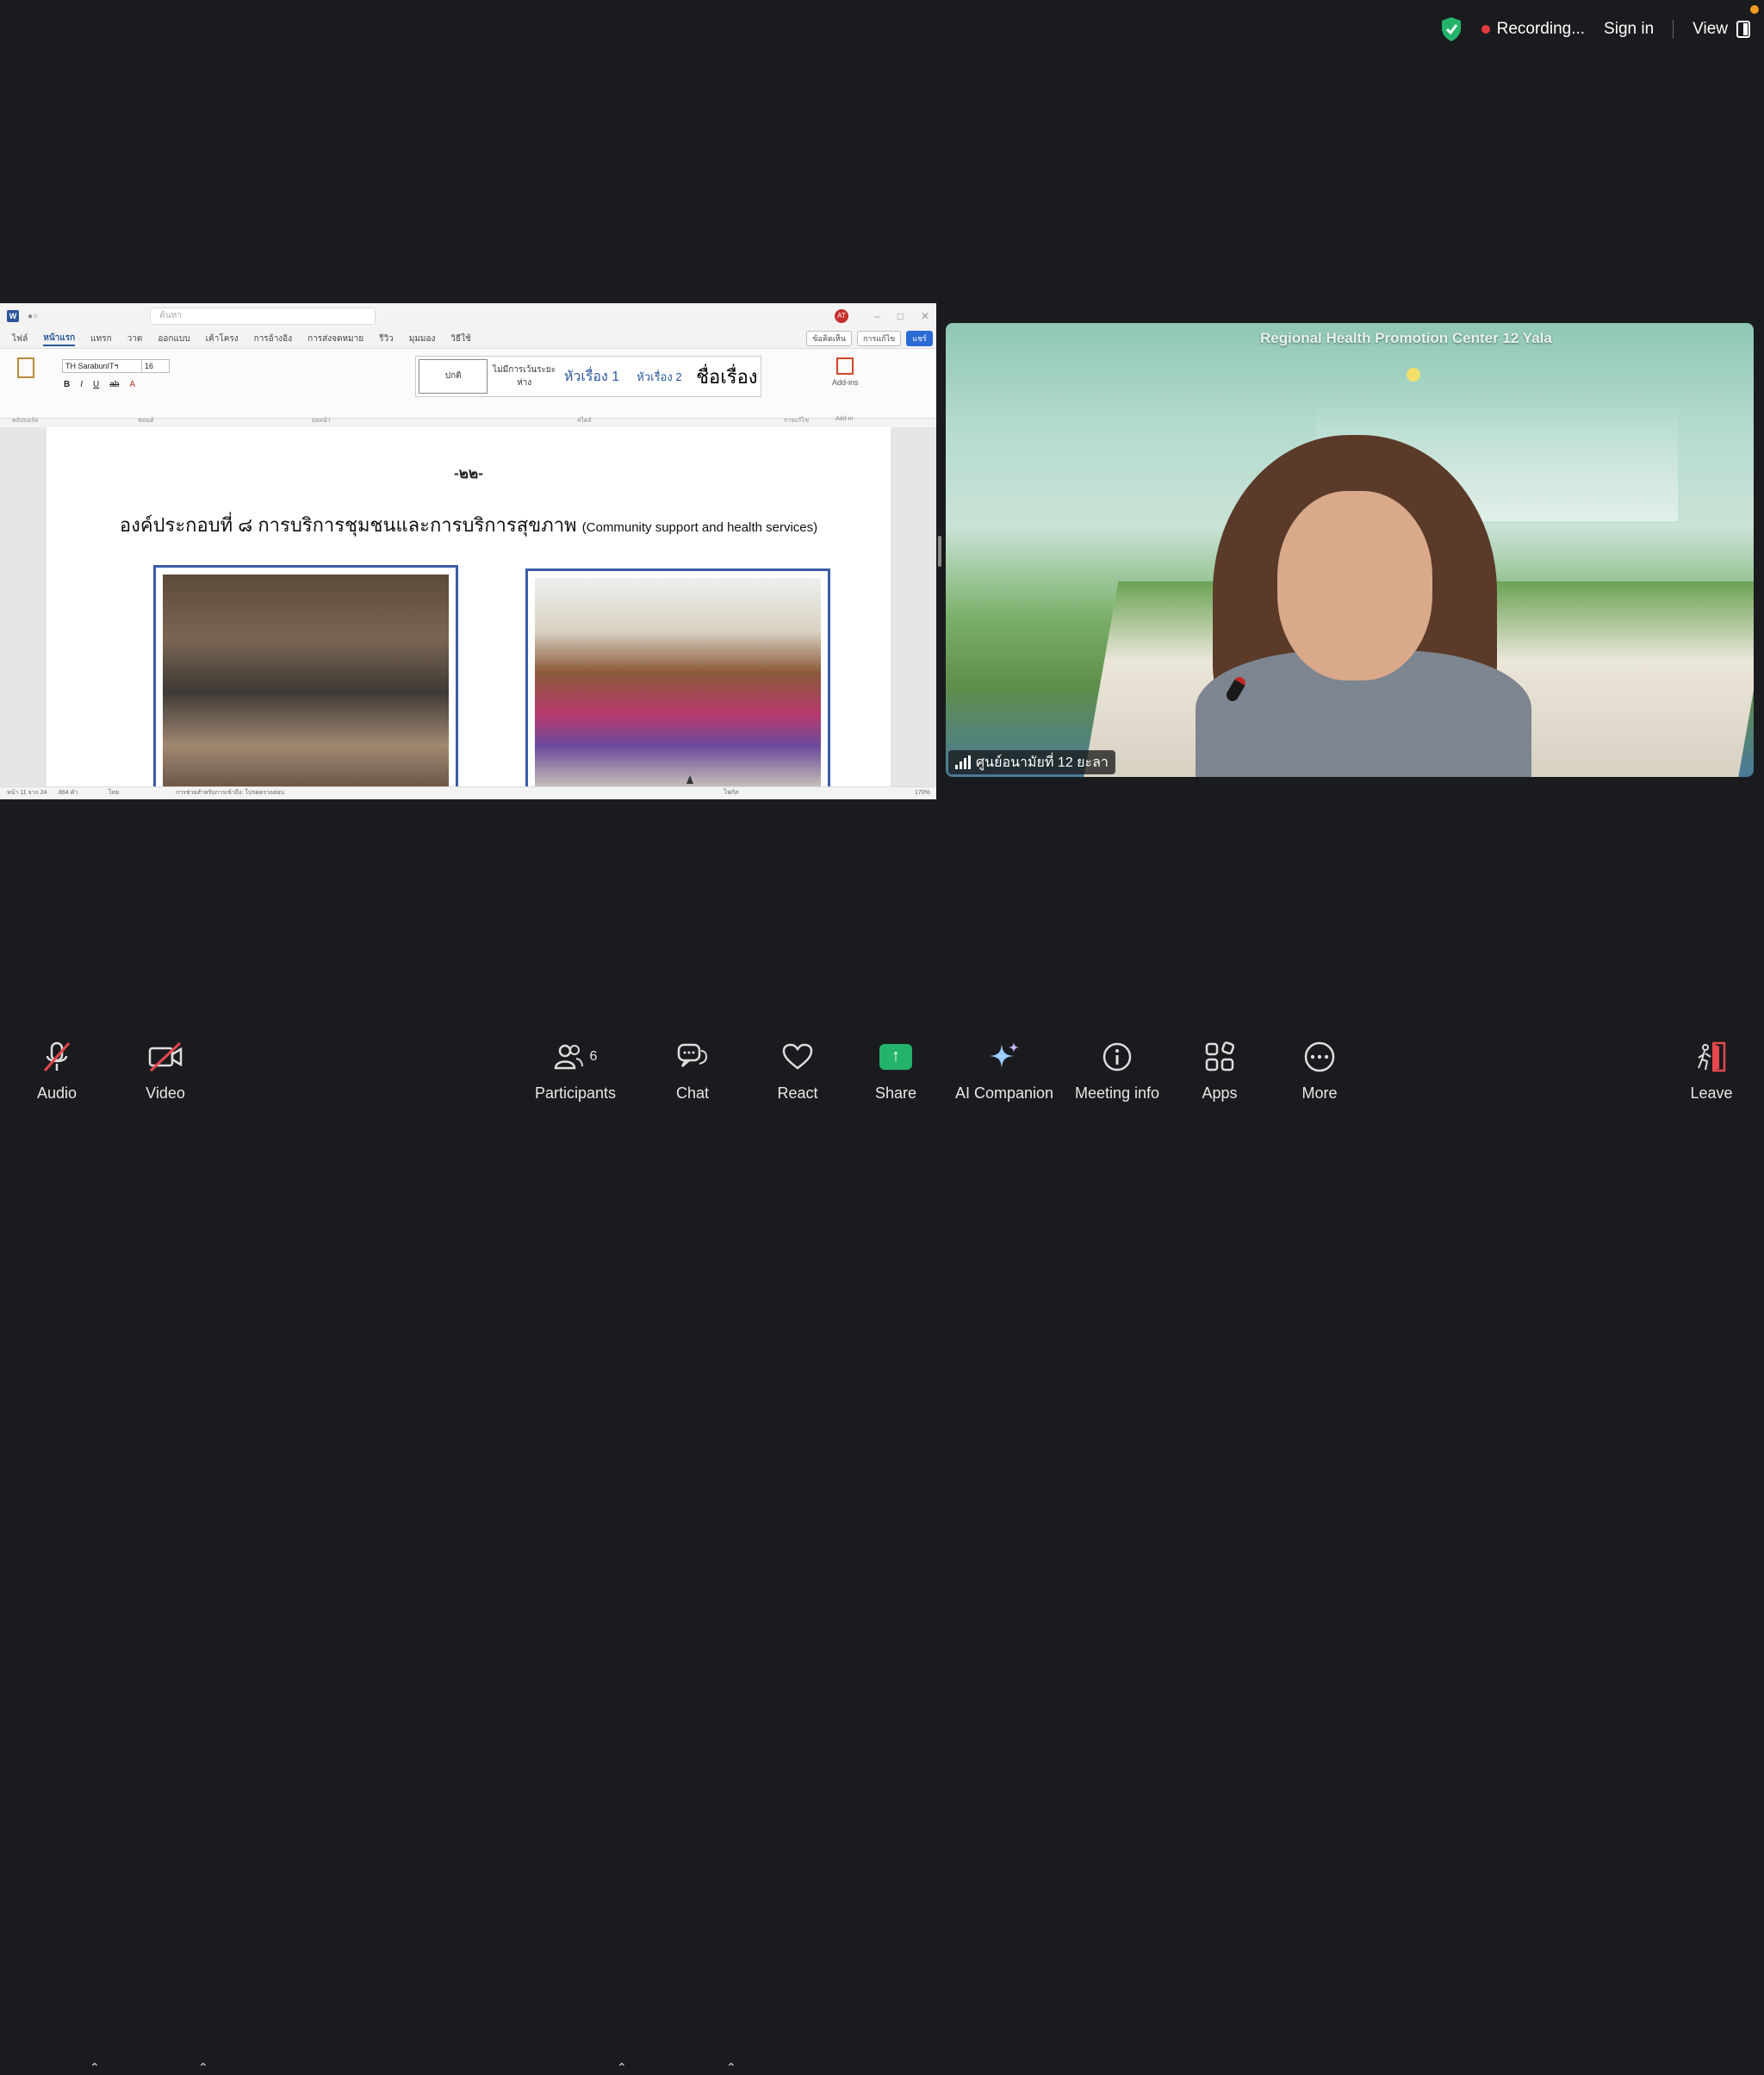  I want to click on chat-button: Chat, so click(692, 1060).